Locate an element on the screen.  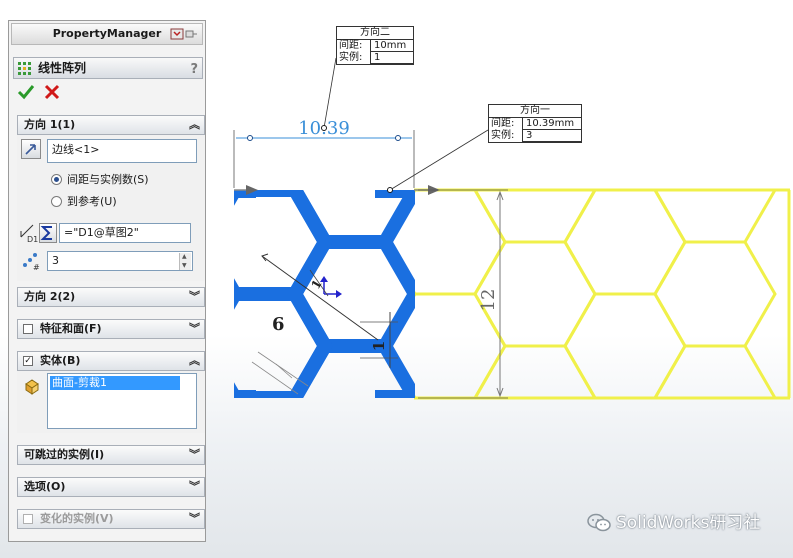
instances-spinbox: 3 is located at coordinates (120, 261).